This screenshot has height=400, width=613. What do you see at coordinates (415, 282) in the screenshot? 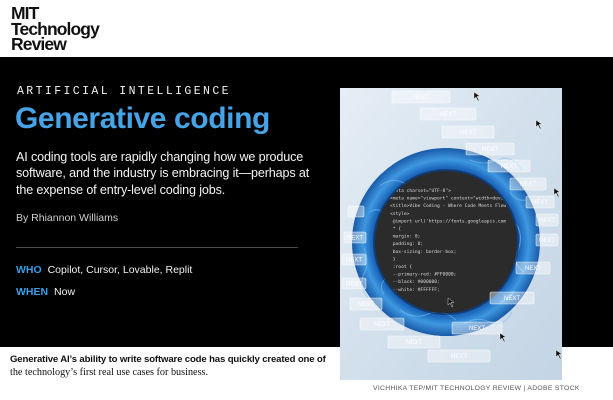
I see `code-line: --black: #000000;` at bounding box center [415, 282].